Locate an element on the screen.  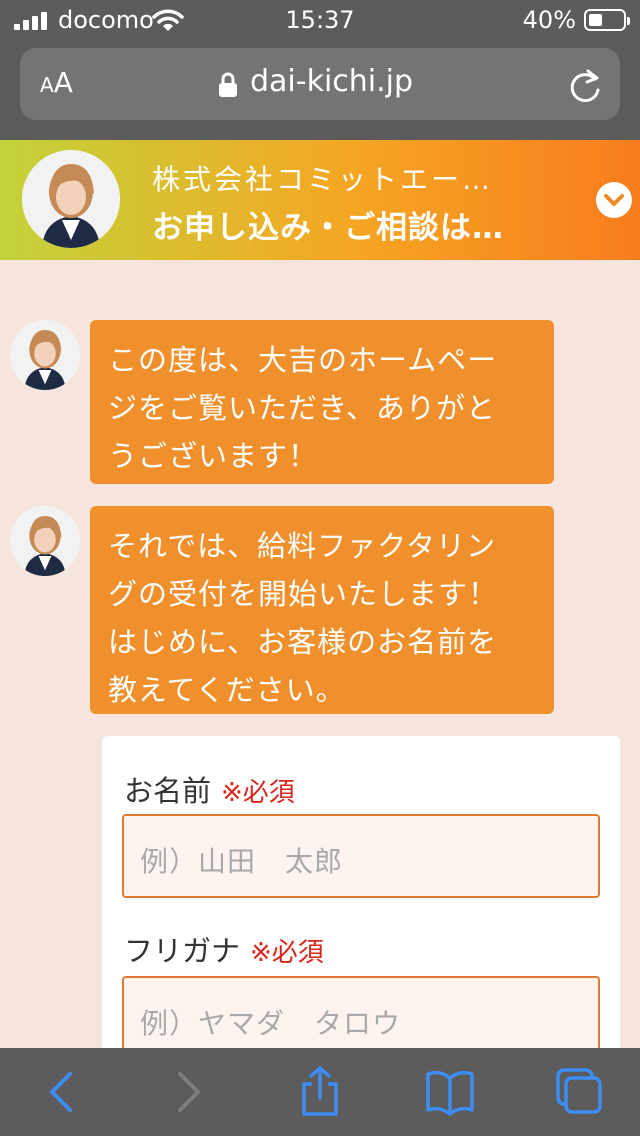
browser-toolbar is located at coordinates (320, 1092).